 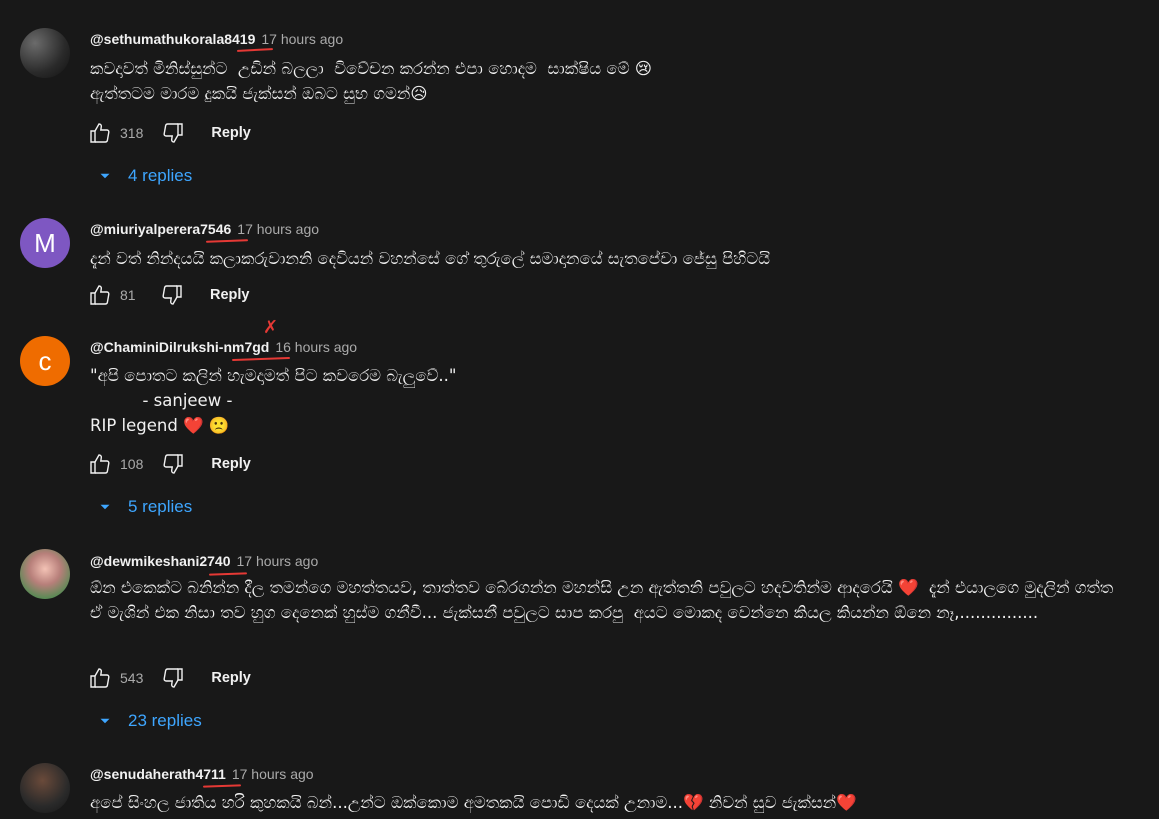 I want to click on avatar: C, so click(x=45, y=361).